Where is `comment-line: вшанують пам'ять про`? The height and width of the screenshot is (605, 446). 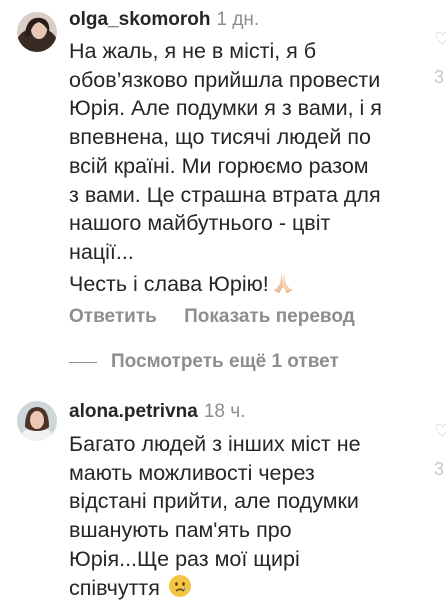 comment-line: вшанують пам'ять про is located at coordinates (180, 530).